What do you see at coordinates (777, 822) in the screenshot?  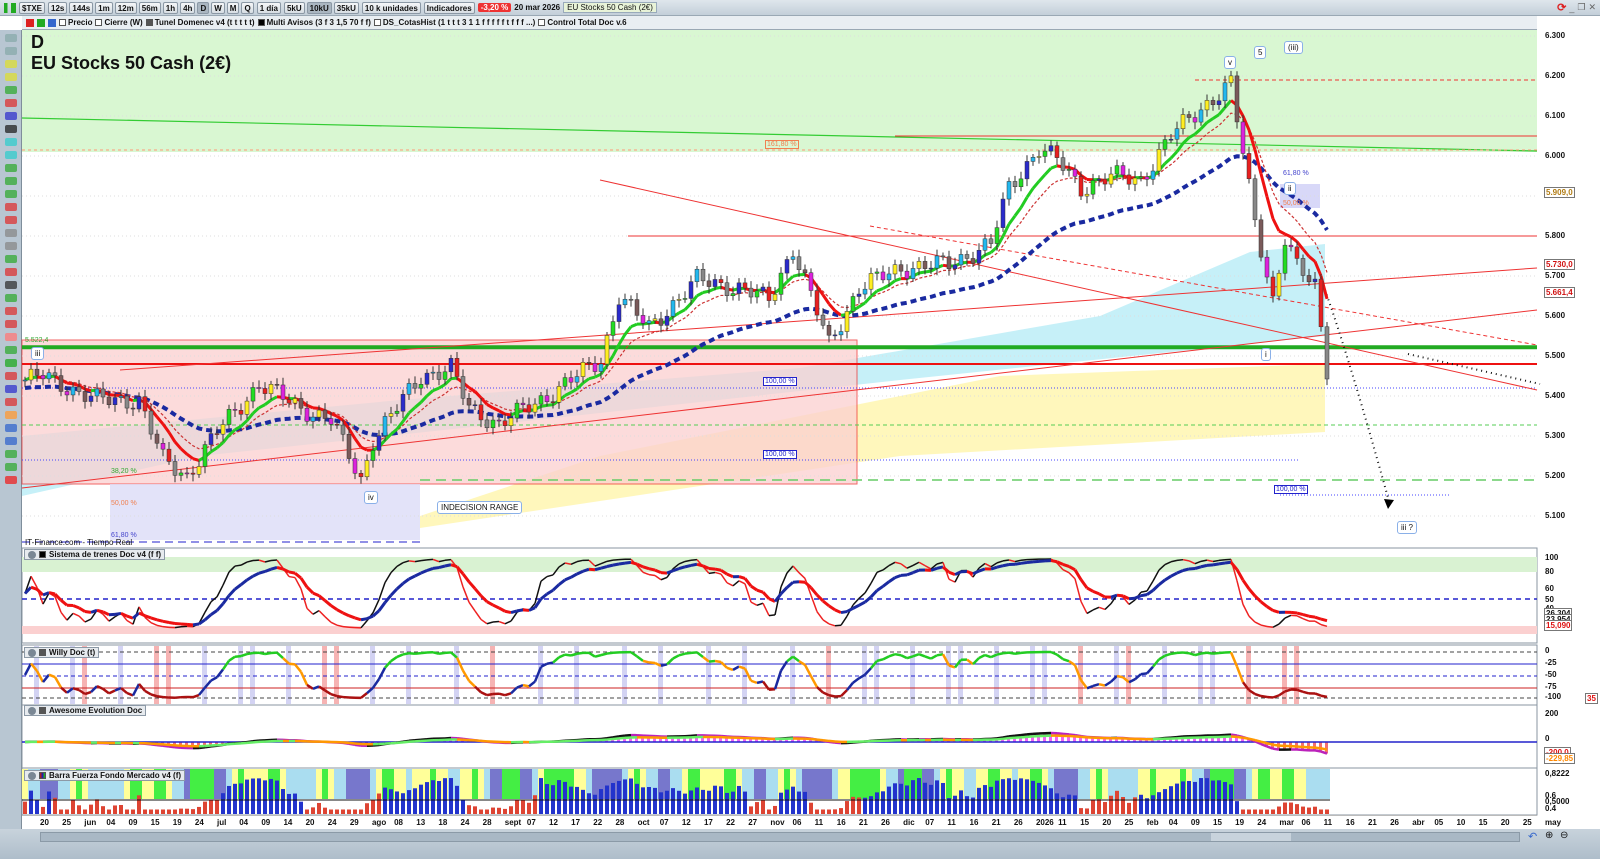 I see `date-tick: nov` at bounding box center [777, 822].